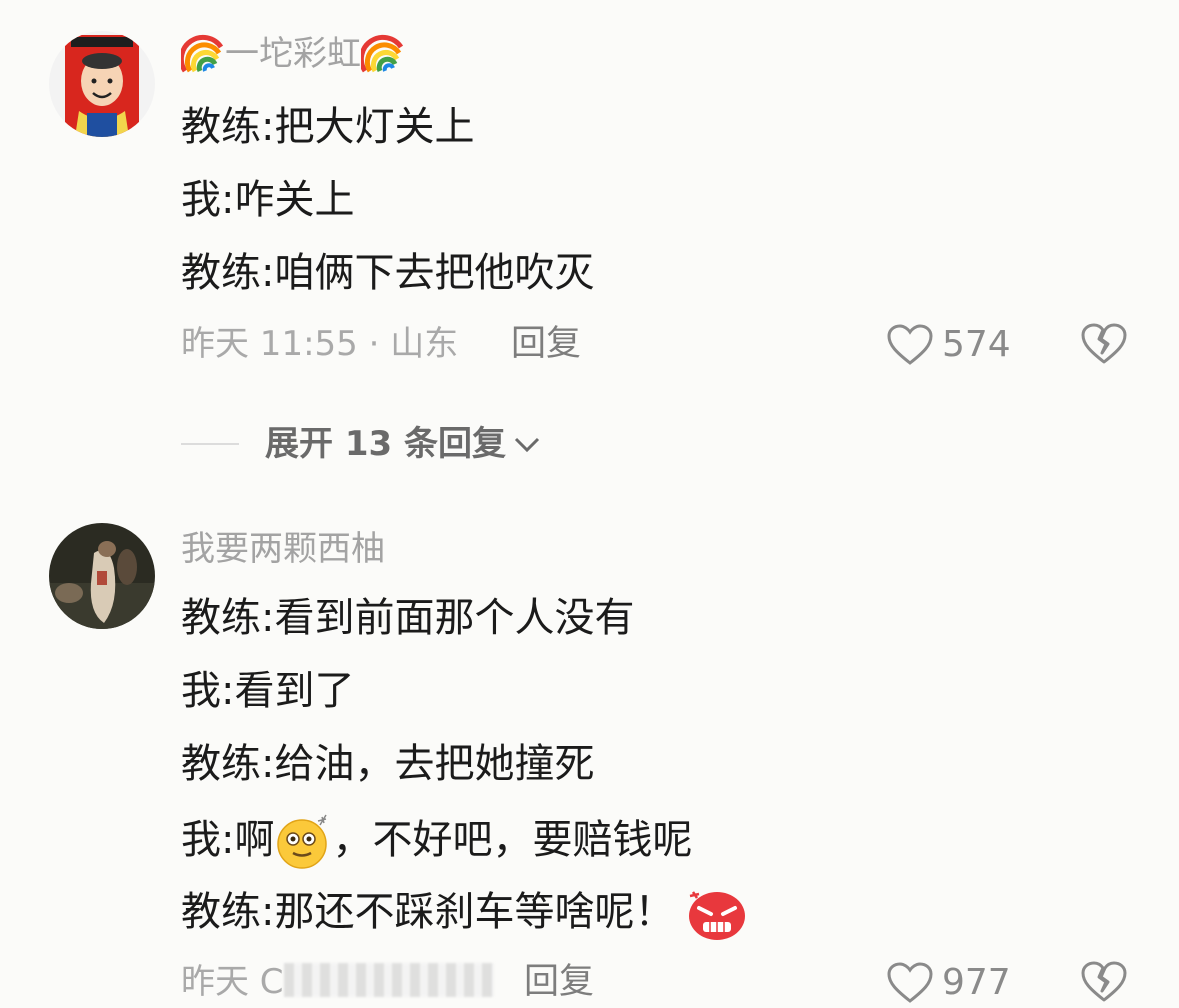  What do you see at coordinates (527, 445) in the screenshot?
I see `chevron-down-icon` at bounding box center [527, 445].